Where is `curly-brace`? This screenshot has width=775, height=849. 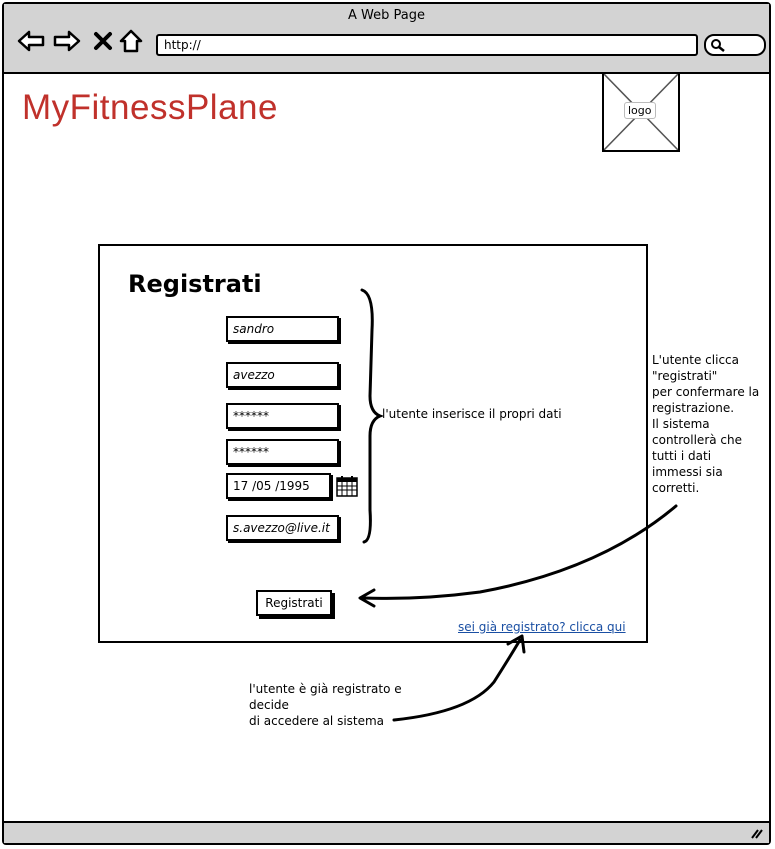 curly-brace is located at coordinates (372, 416).